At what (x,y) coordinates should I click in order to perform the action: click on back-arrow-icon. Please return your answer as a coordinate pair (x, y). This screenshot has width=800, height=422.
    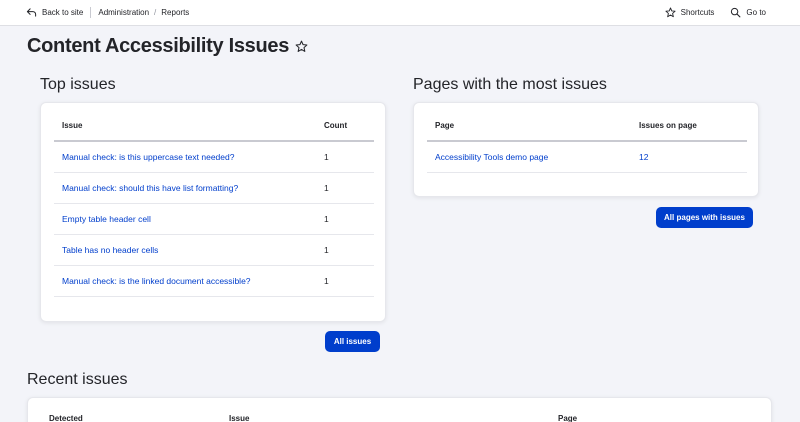
    Looking at the image, I should click on (31, 12).